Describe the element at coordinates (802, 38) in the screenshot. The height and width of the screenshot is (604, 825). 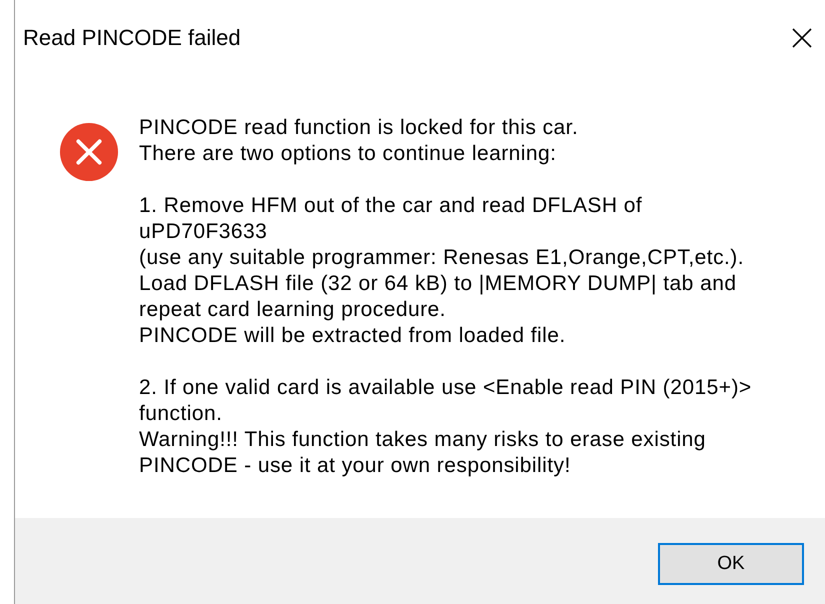
I see `close-icon` at that location.